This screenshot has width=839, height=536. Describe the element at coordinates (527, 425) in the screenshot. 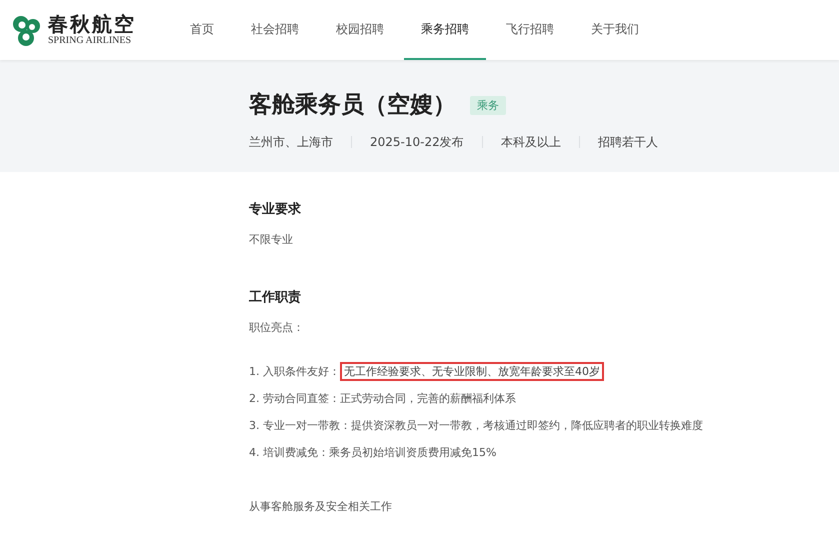

I see `list-item-text: 提供资深教员一对一带教，考核通过即签约，降低应聘者的职业转换难度` at that location.